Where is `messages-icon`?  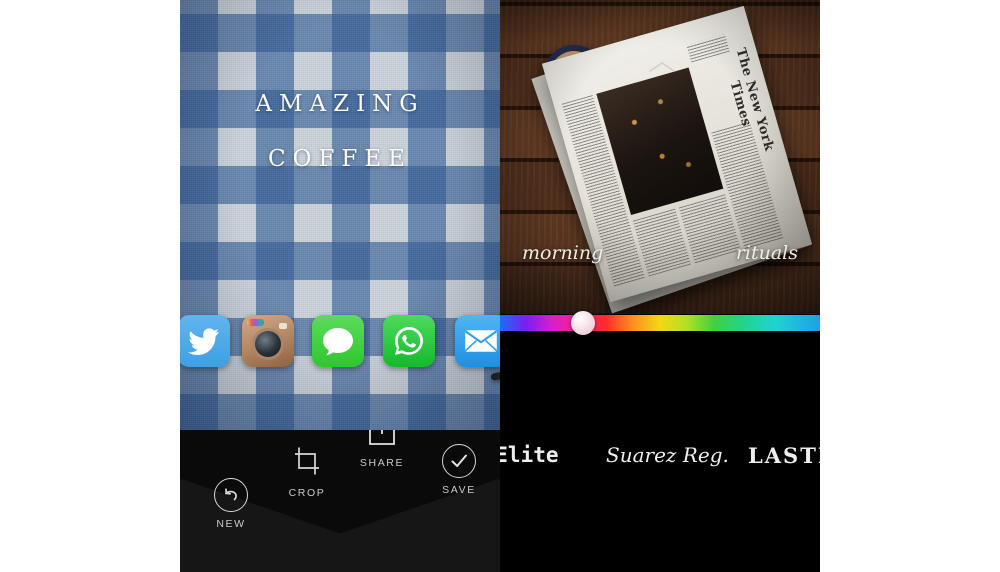 messages-icon is located at coordinates (338, 341).